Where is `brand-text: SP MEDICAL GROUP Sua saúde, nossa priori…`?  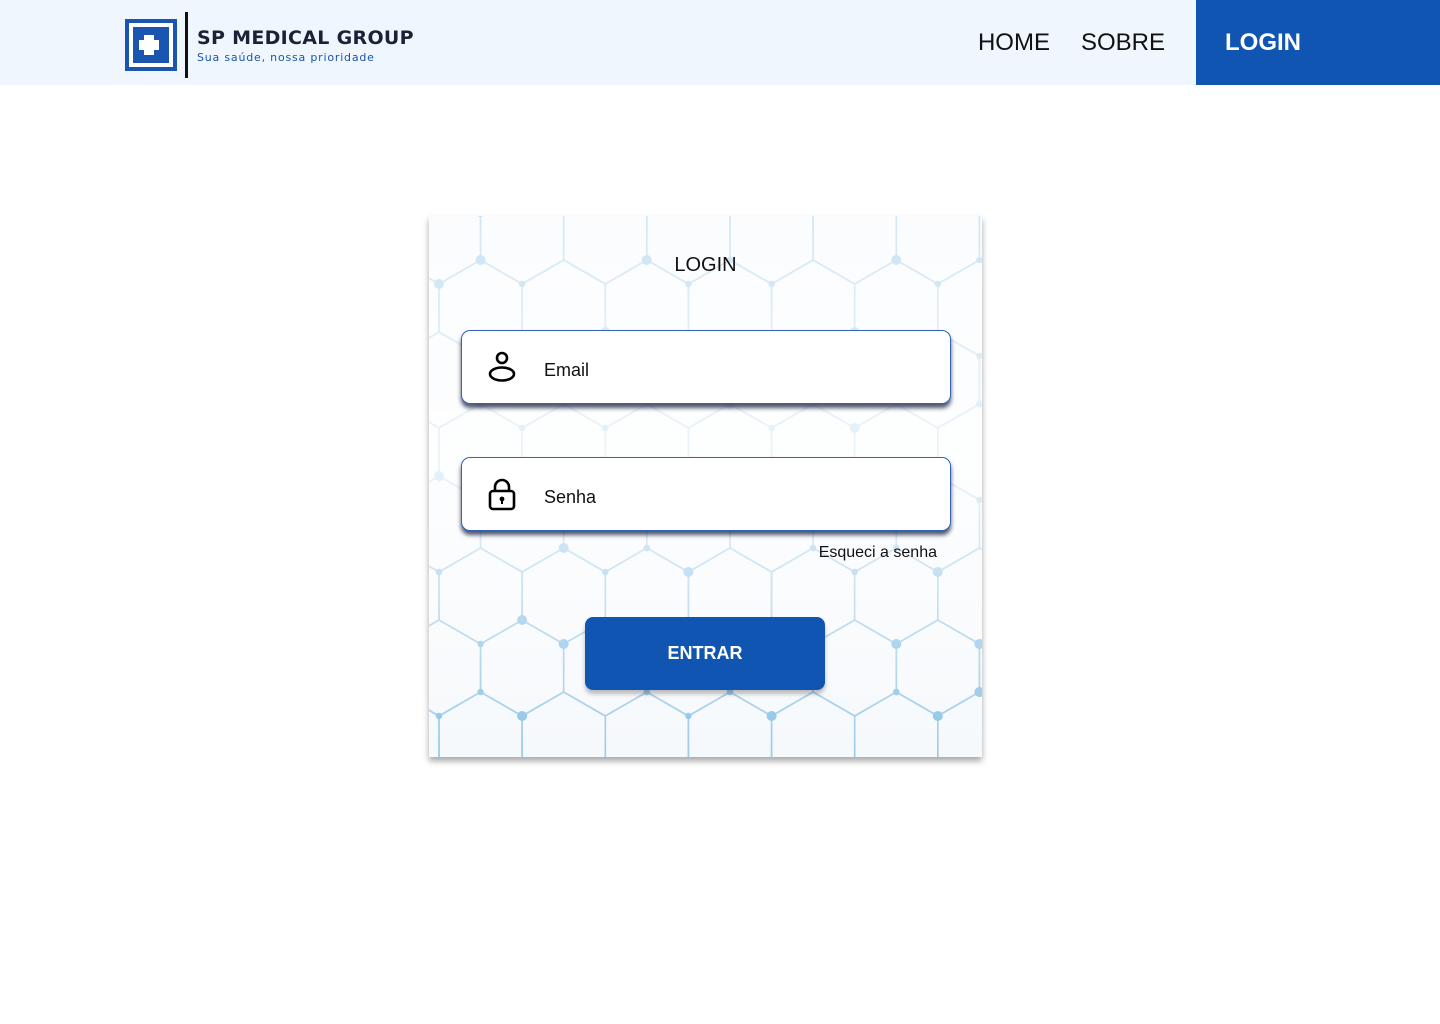 brand-text: SP MEDICAL GROUP Sua saúde, nossa priori… is located at coordinates (305, 45).